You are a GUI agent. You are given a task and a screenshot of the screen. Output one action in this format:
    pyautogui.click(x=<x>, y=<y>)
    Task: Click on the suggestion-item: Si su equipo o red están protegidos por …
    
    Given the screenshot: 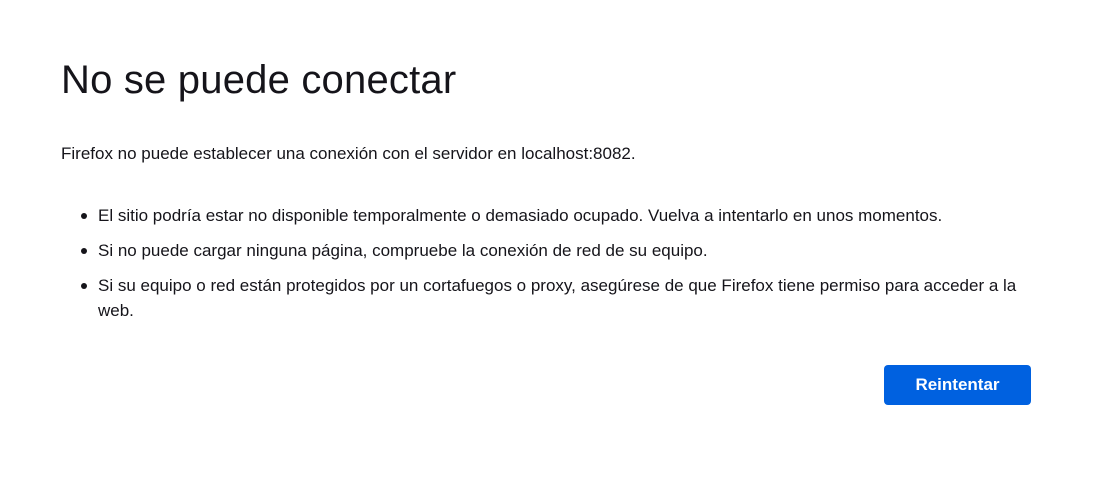 What is the action you would take?
    pyautogui.click(x=559, y=298)
    